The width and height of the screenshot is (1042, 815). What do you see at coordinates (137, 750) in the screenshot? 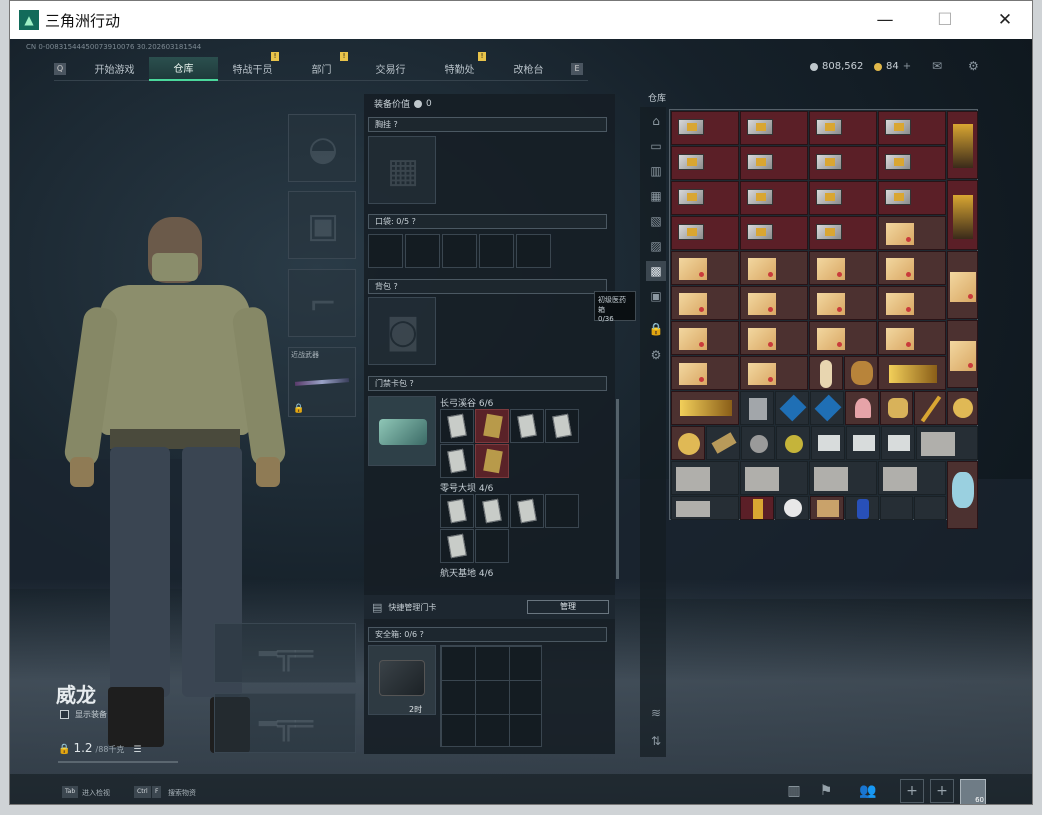
I see `list-icon: ☰` at bounding box center [137, 750].